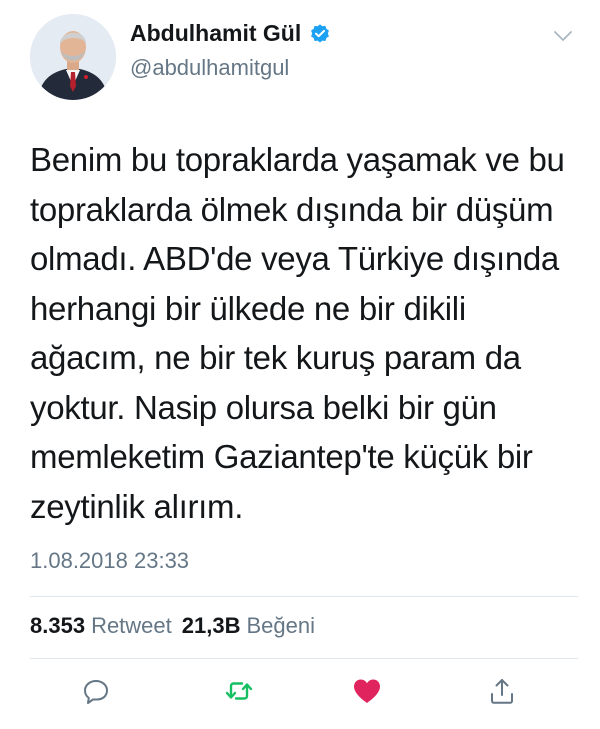 The image size is (600, 729). I want to click on share-icon, so click(502, 691).